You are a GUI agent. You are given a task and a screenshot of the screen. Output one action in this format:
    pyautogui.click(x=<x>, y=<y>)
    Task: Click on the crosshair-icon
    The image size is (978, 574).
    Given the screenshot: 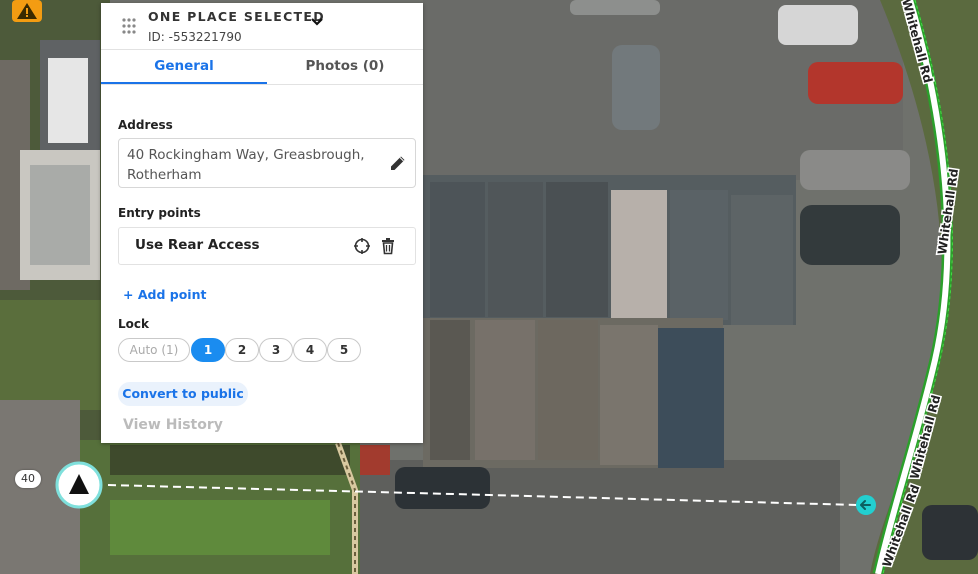 What is the action you would take?
    pyautogui.click(x=362, y=246)
    